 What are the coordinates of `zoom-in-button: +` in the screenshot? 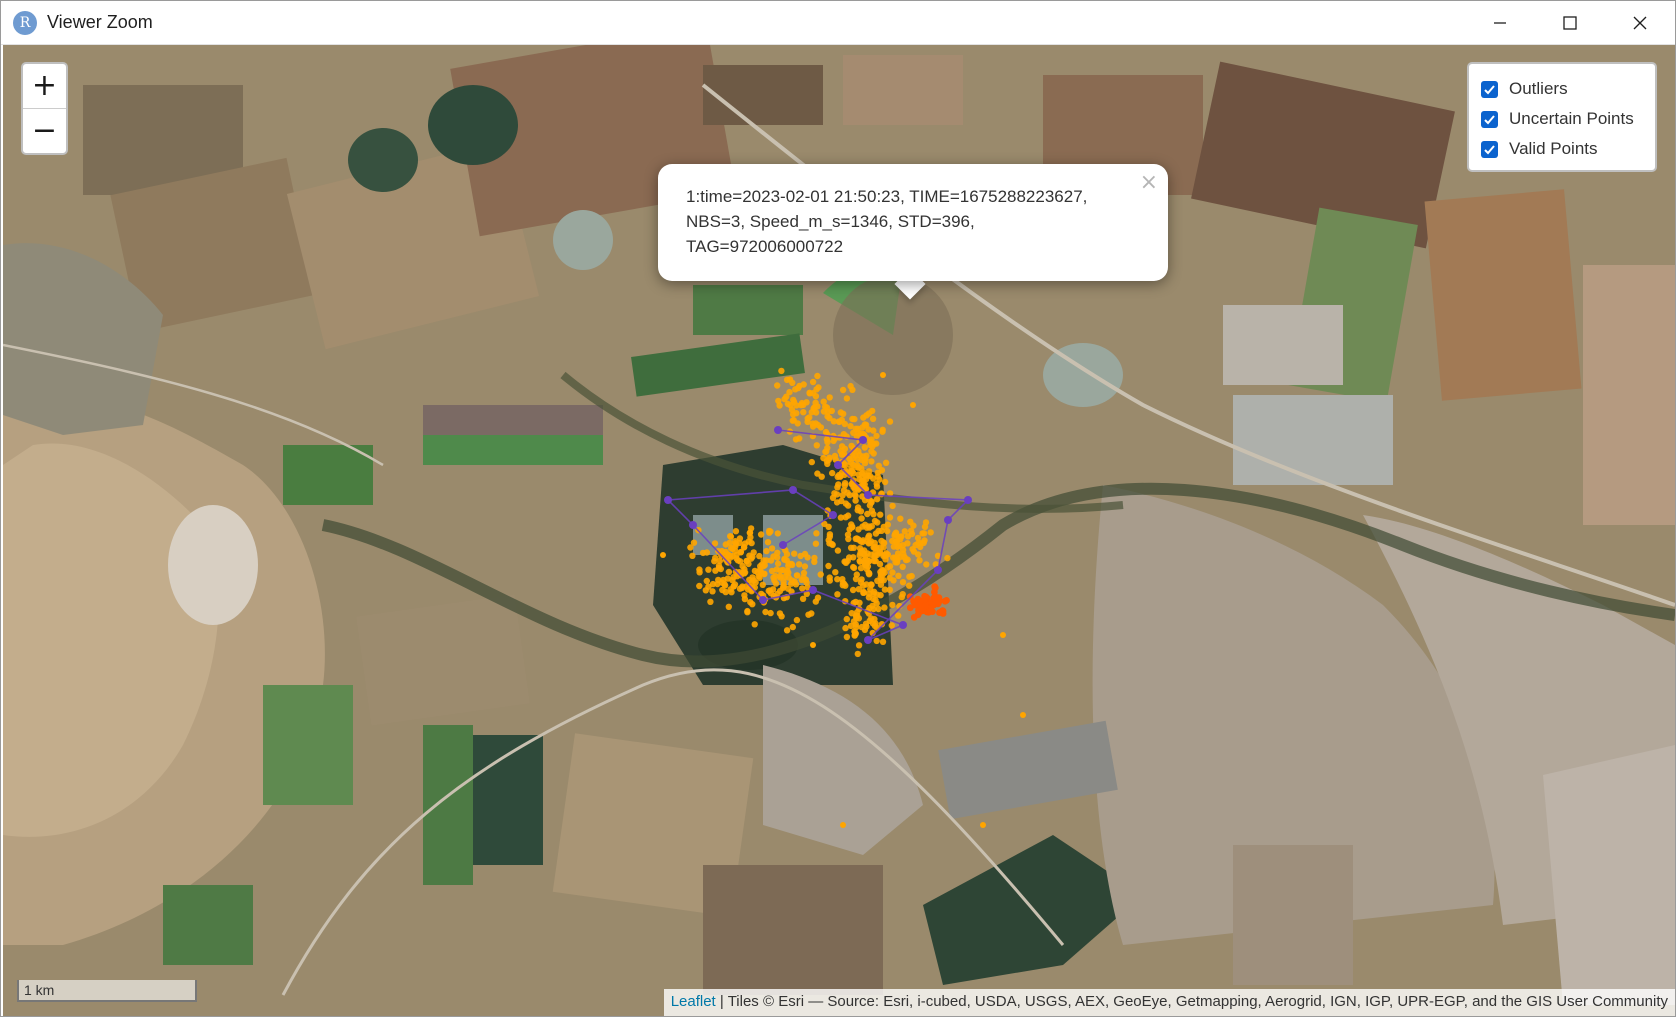 It's located at (44, 86).